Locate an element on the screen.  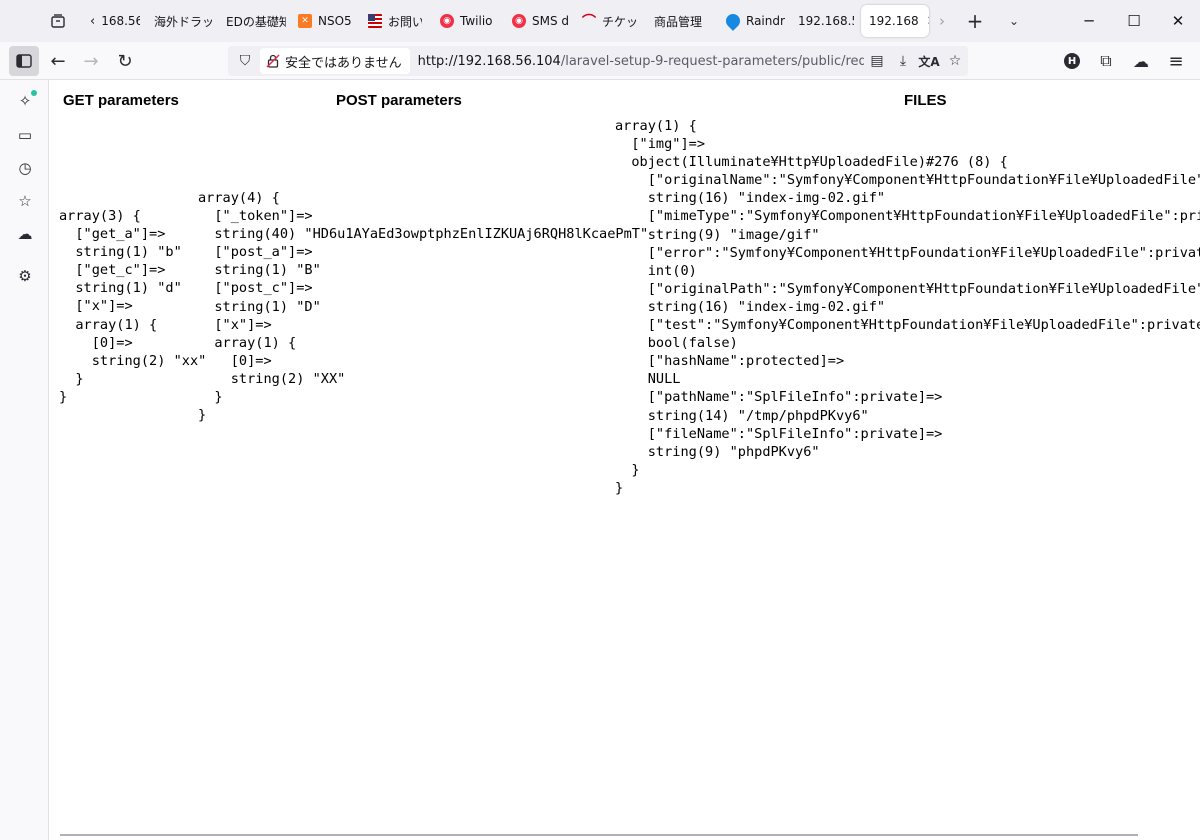
settings-gear-icon: ⚙ is located at coordinates (25, 276).